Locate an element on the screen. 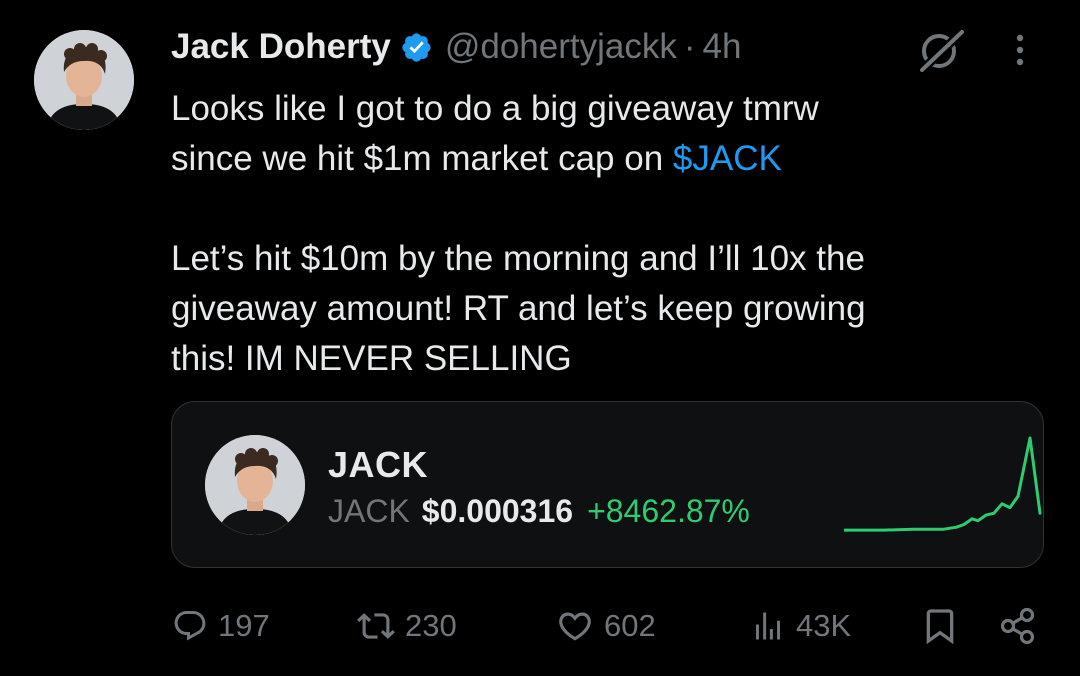 Image resolution: width=1080 pixels, height=676 pixels. post-text-line: this! IM NEVER SELLING is located at coordinates (371, 358).